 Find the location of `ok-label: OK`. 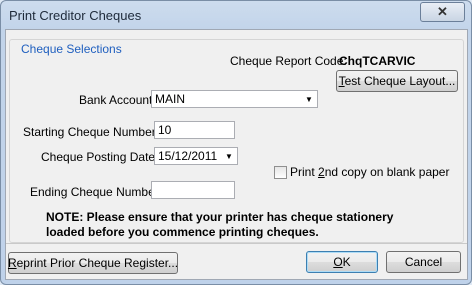

ok-label: OK is located at coordinates (342, 262).